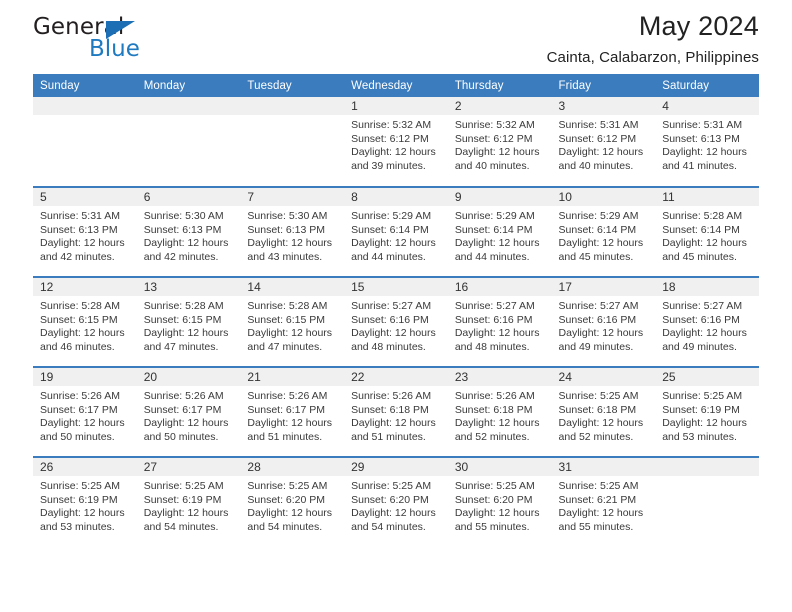 The height and width of the screenshot is (612, 792). What do you see at coordinates (598, 216) in the screenshot?
I see `day-detail-line: Sunrise: 5:29 AM` at bounding box center [598, 216].